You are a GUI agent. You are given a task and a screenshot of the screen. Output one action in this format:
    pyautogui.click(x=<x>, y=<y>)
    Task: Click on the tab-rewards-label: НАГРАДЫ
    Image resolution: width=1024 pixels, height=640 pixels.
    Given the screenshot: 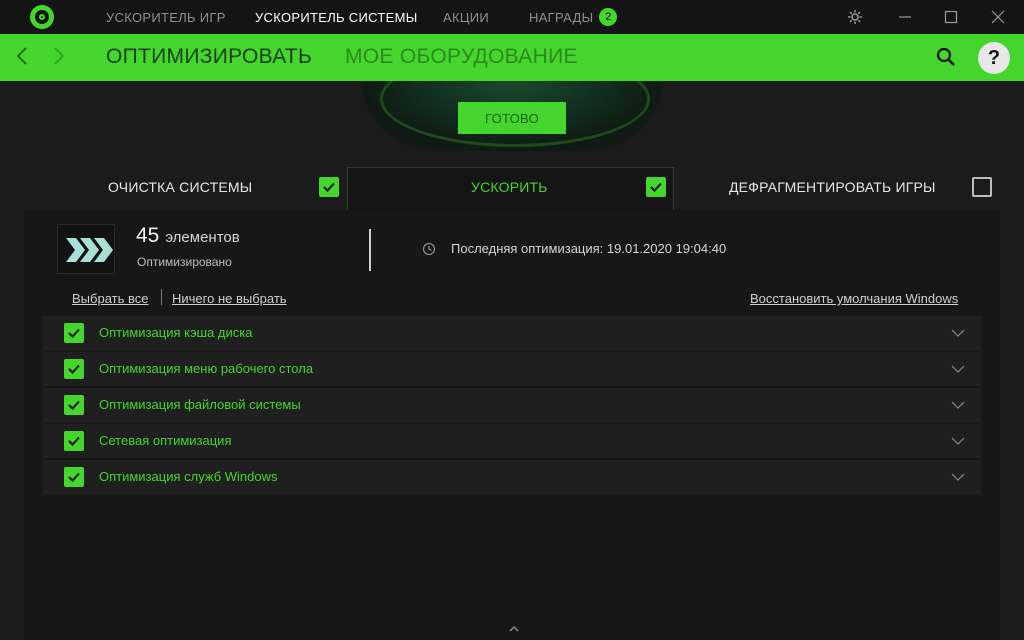 What is the action you would take?
    pyautogui.click(x=561, y=17)
    